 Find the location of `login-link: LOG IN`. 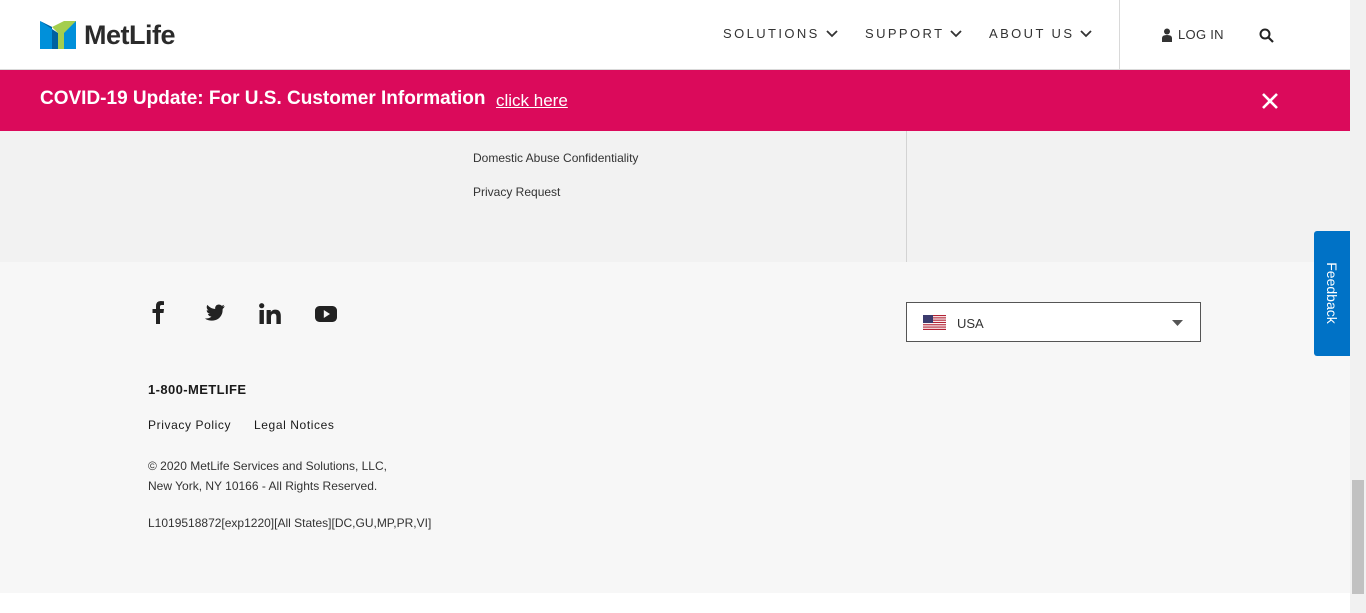

login-link: LOG IN is located at coordinates (1193, 34).